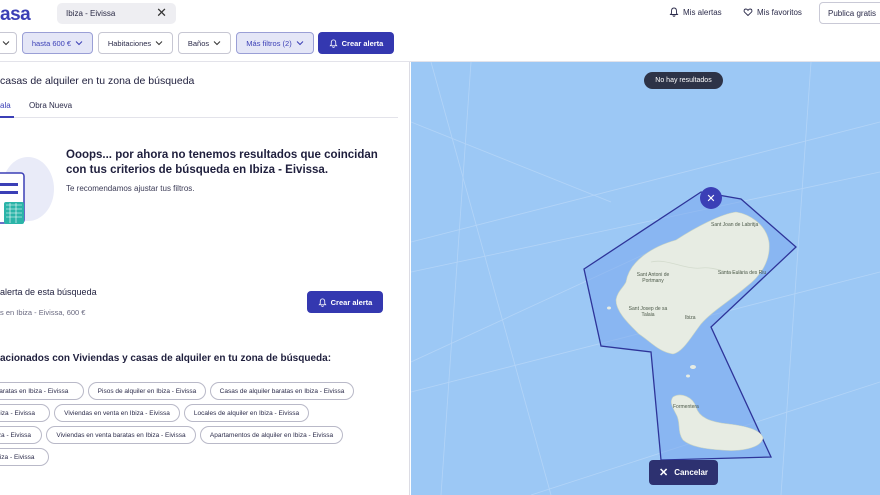  I want to click on filter-type-dropdown, so click(8, 43).